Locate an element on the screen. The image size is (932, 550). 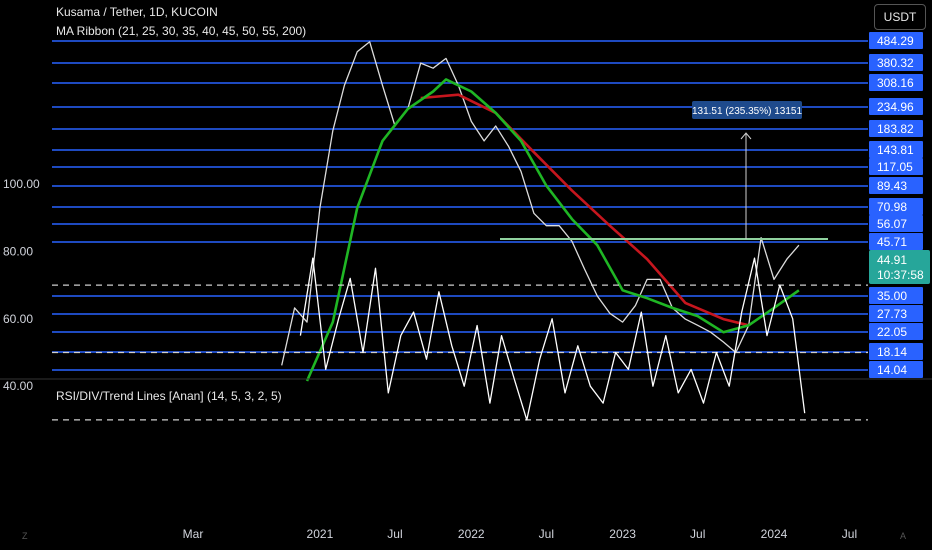
auto-scale-button: A is located at coordinates (903, 536).